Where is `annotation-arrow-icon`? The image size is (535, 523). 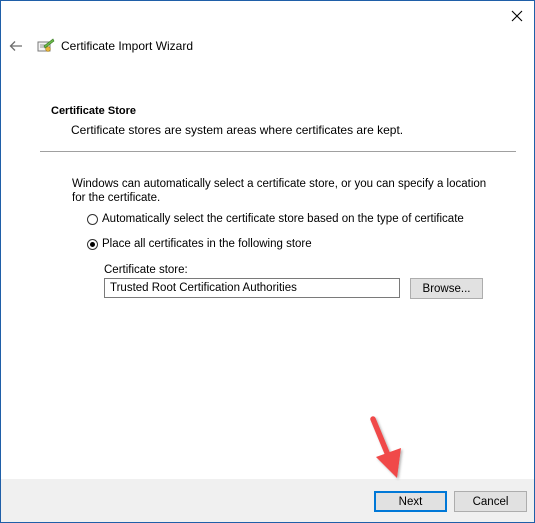 annotation-arrow-icon is located at coordinates (385, 447).